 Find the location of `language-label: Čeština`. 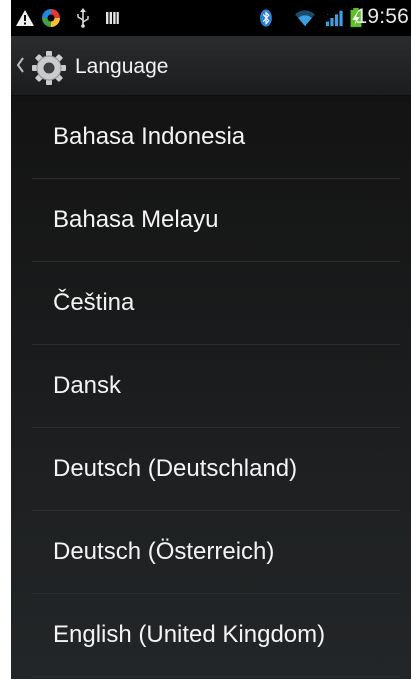

language-label: Čeština is located at coordinates (94, 302).